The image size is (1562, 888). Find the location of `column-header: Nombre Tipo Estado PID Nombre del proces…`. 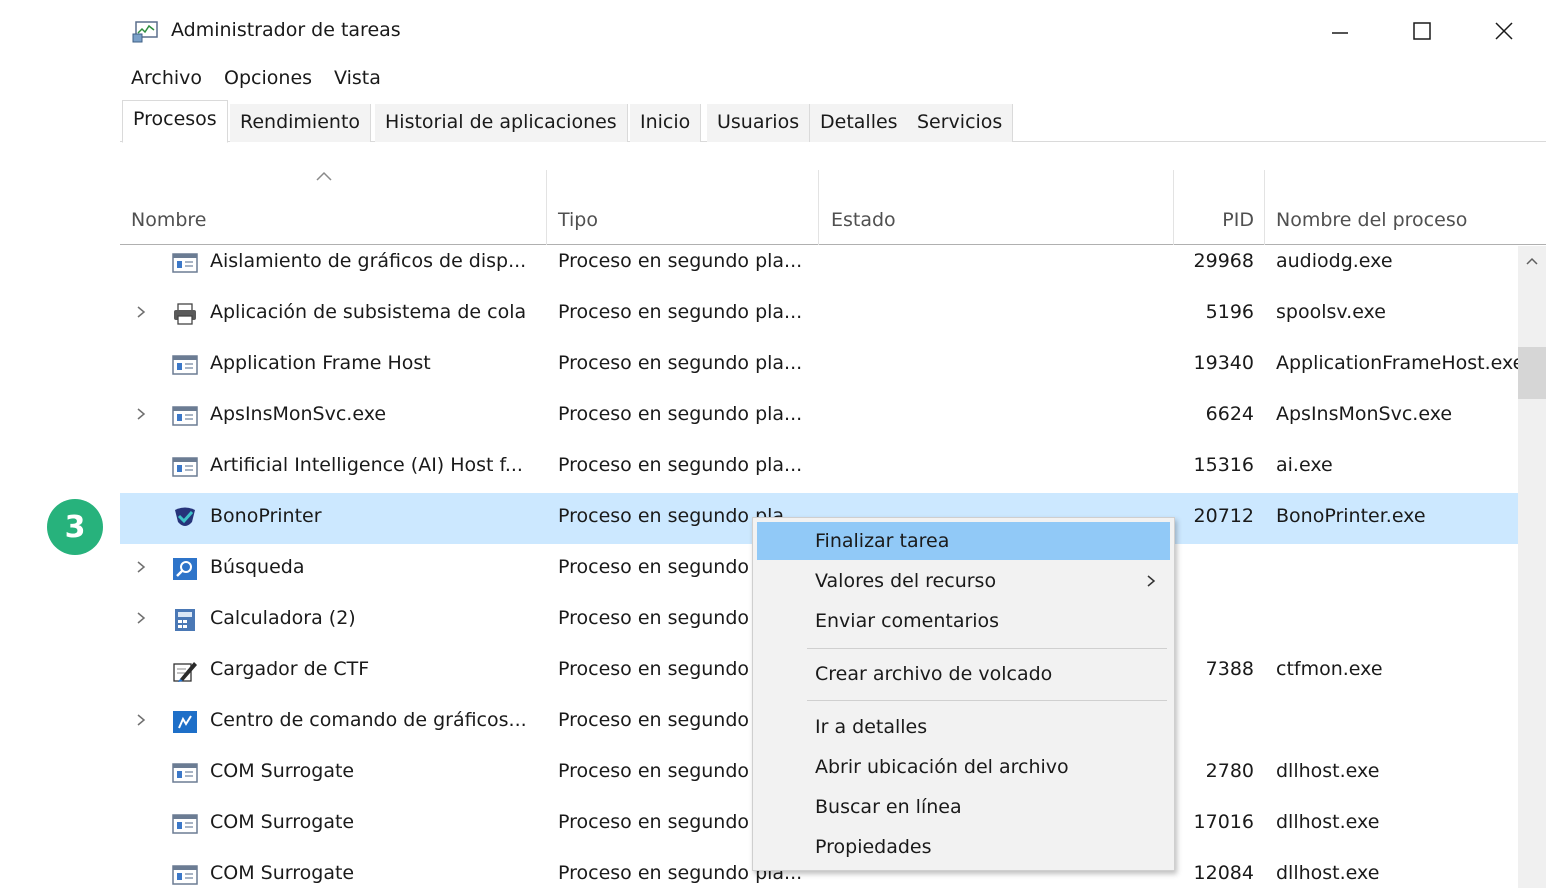

column-header: Nombre Tipo Estado PID Nombre del proces… is located at coordinates (833, 205).